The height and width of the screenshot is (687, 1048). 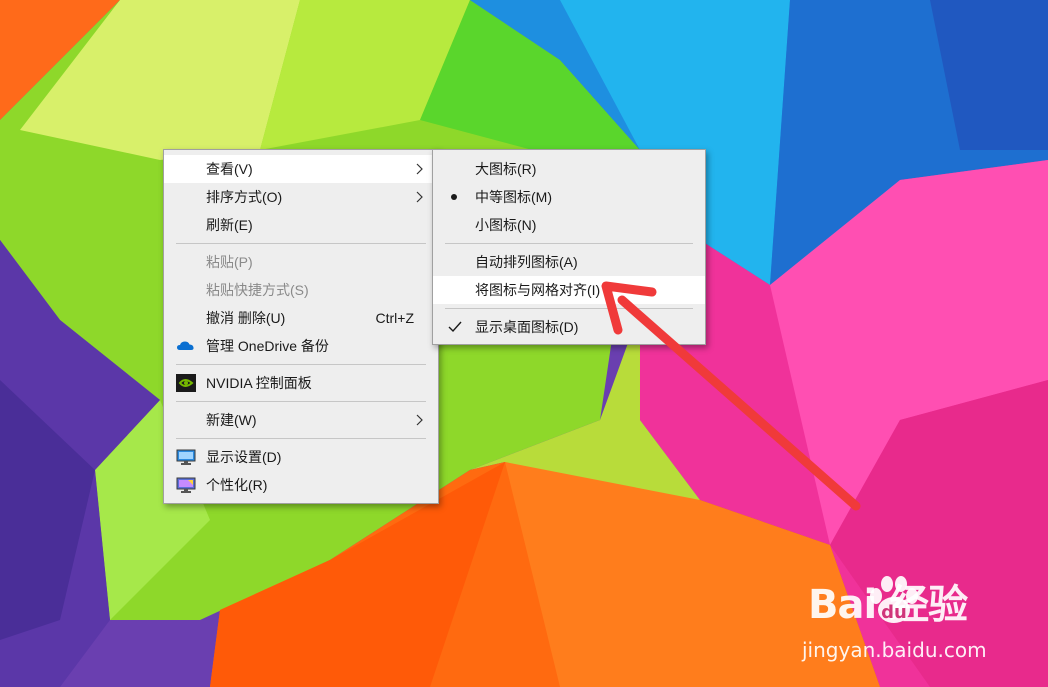 I want to click on menu-item-new: 新建(W), so click(x=301, y=420).